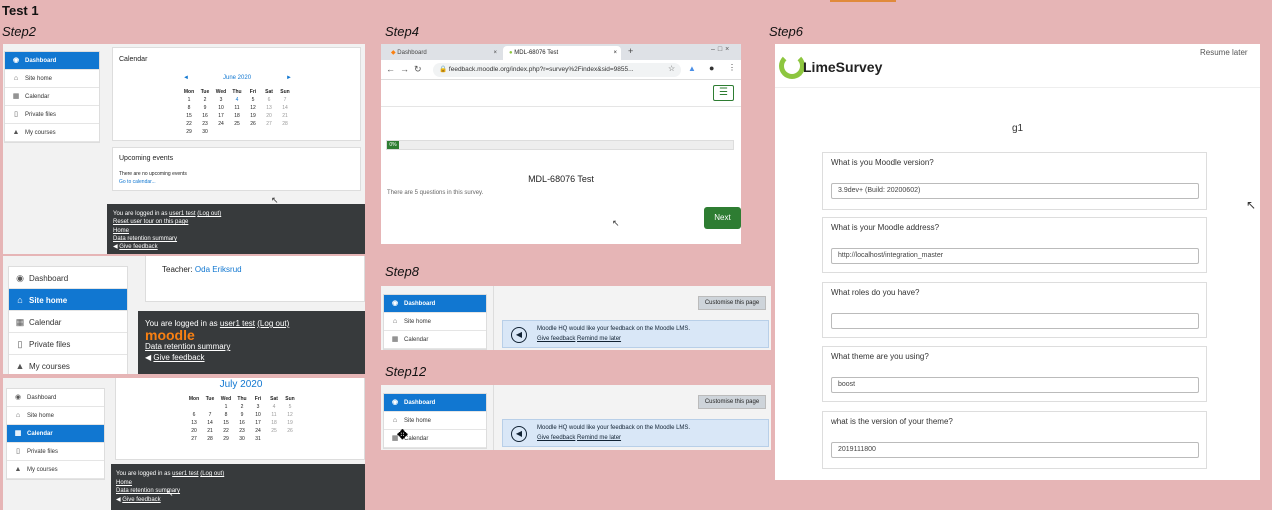 This screenshot has width=1272, height=510. What do you see at coordinates (721, 49) in the screenshot?
I see `window-controls-icon: –□×` at bounding box center [721, 49].